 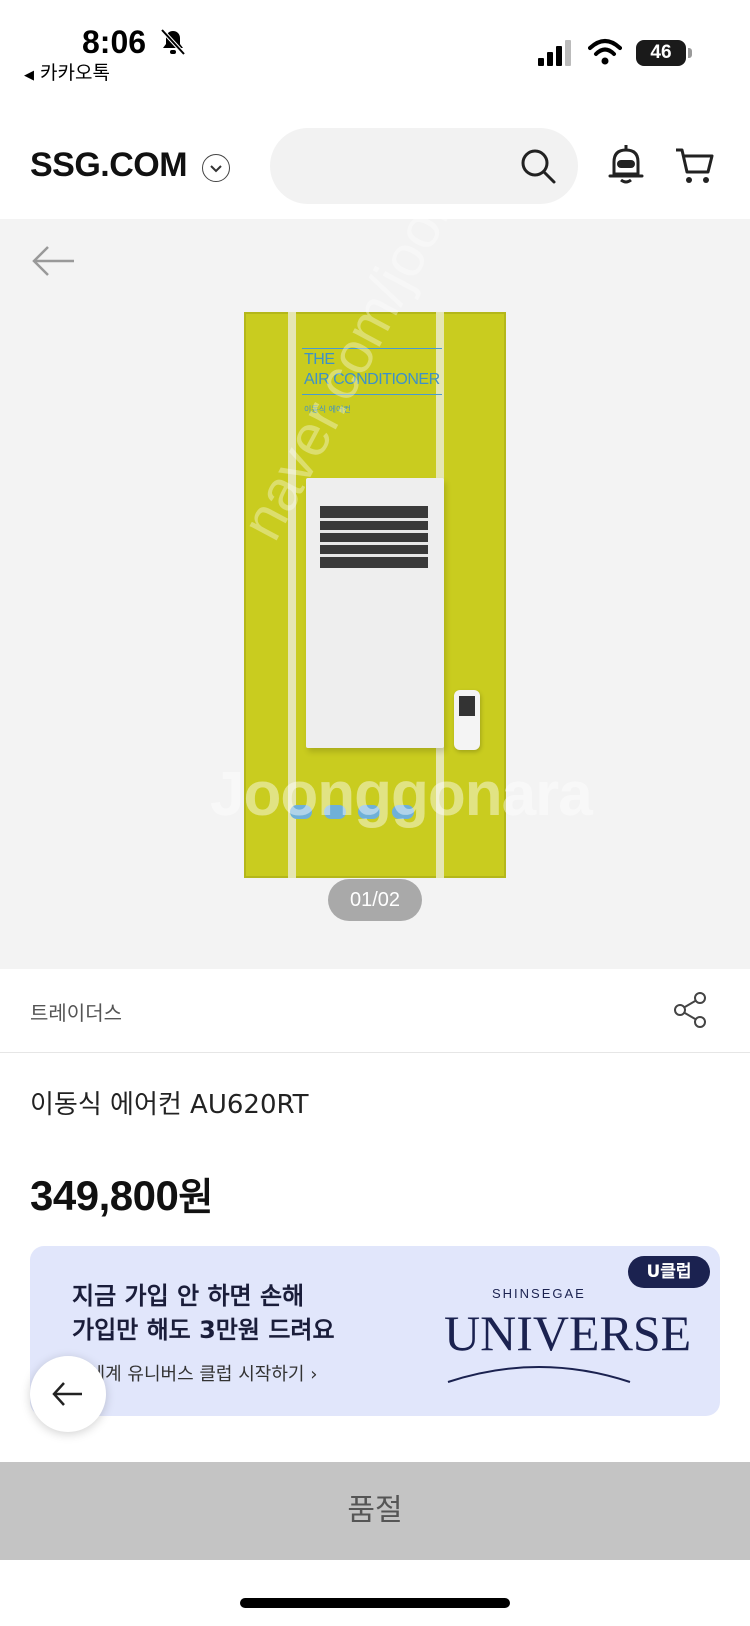 What do you see at coordinates (114, 42) in the screenshot?
I see `status-time: 8:06` at bounding box center [114, 42].